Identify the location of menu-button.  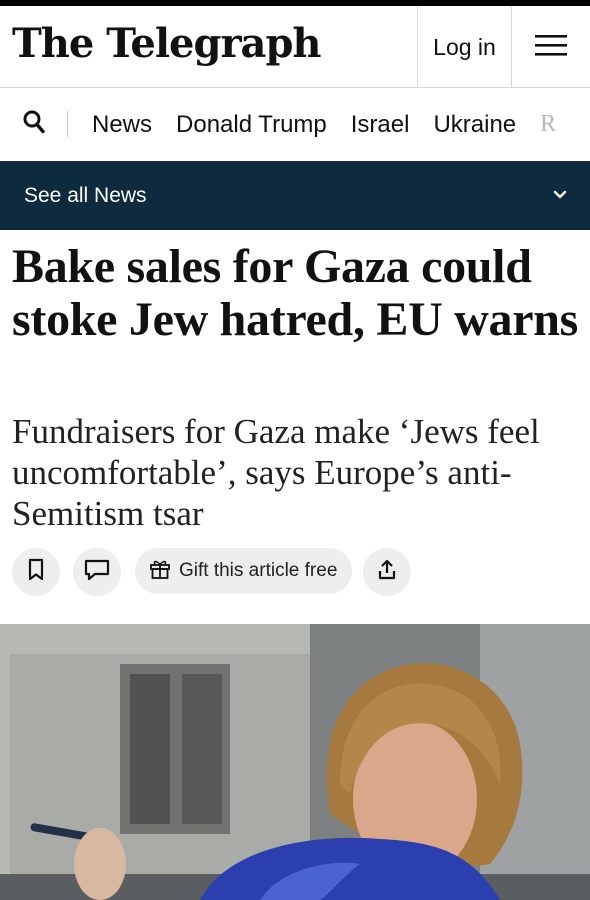
(550, 47).